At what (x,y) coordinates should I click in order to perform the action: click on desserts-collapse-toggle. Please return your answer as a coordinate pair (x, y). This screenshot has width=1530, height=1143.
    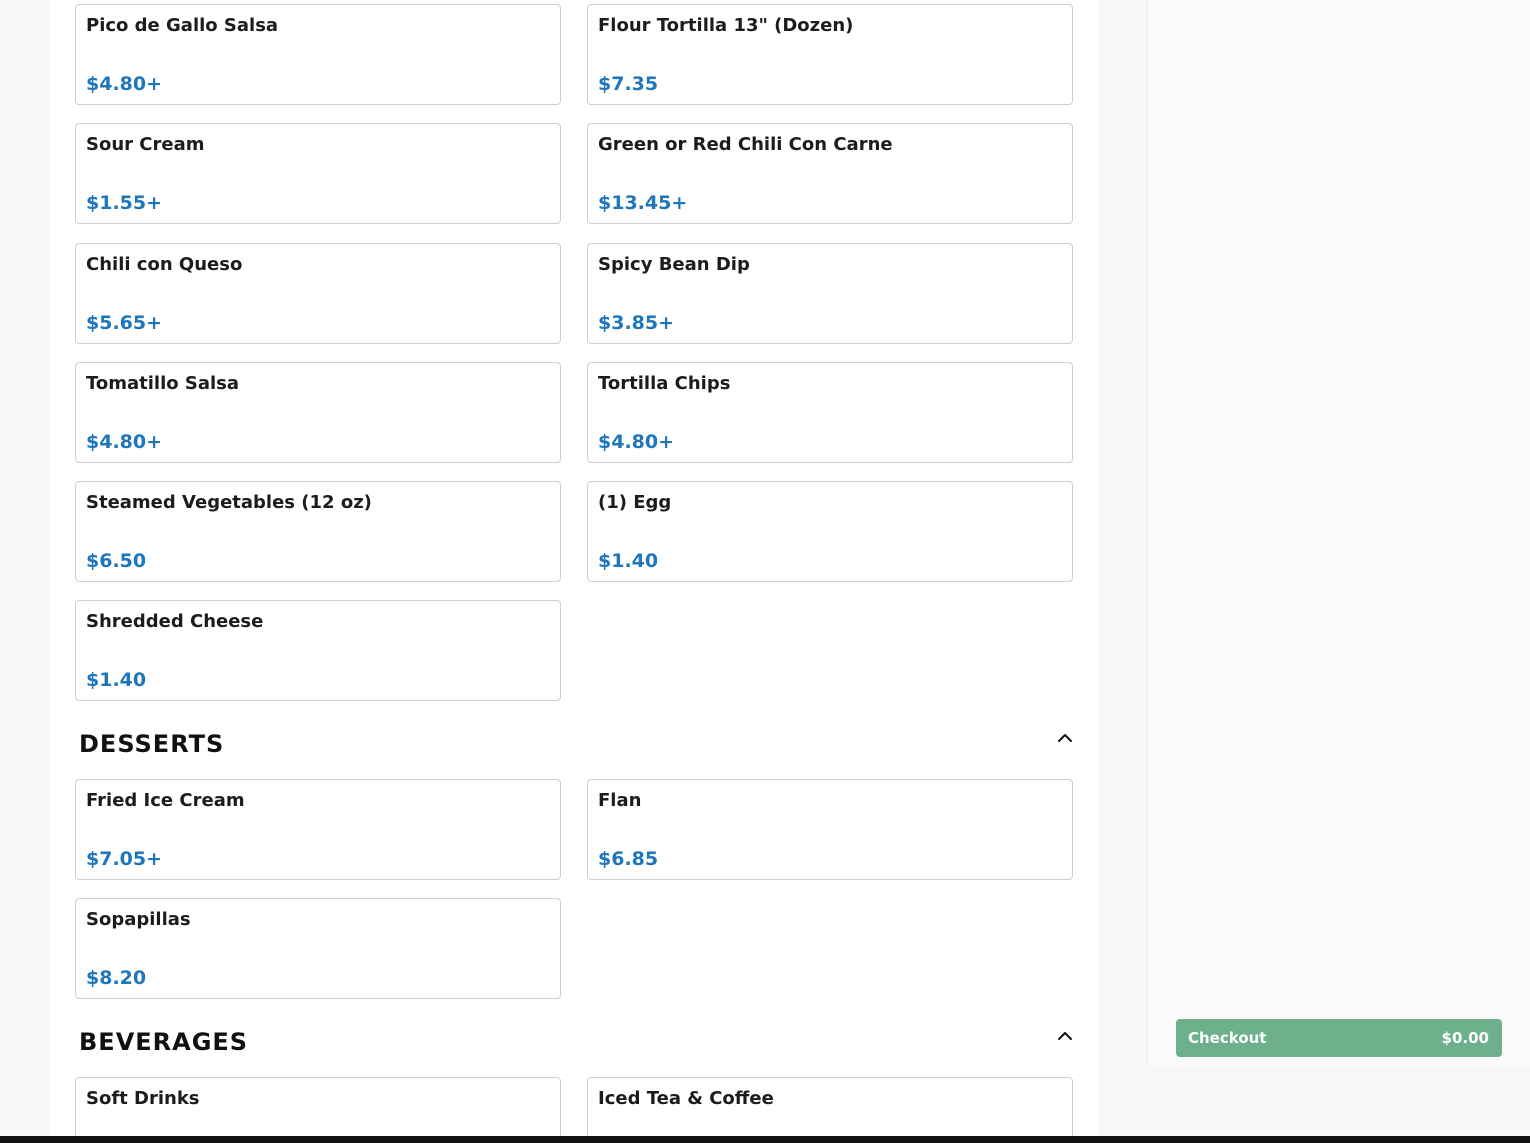
    Looking at the image, I should click on (1065, 737).